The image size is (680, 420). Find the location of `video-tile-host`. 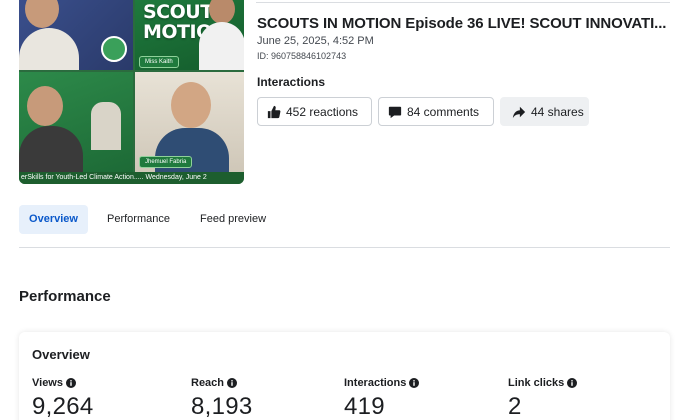

video-tile-host is located at coordinates (76, 35).